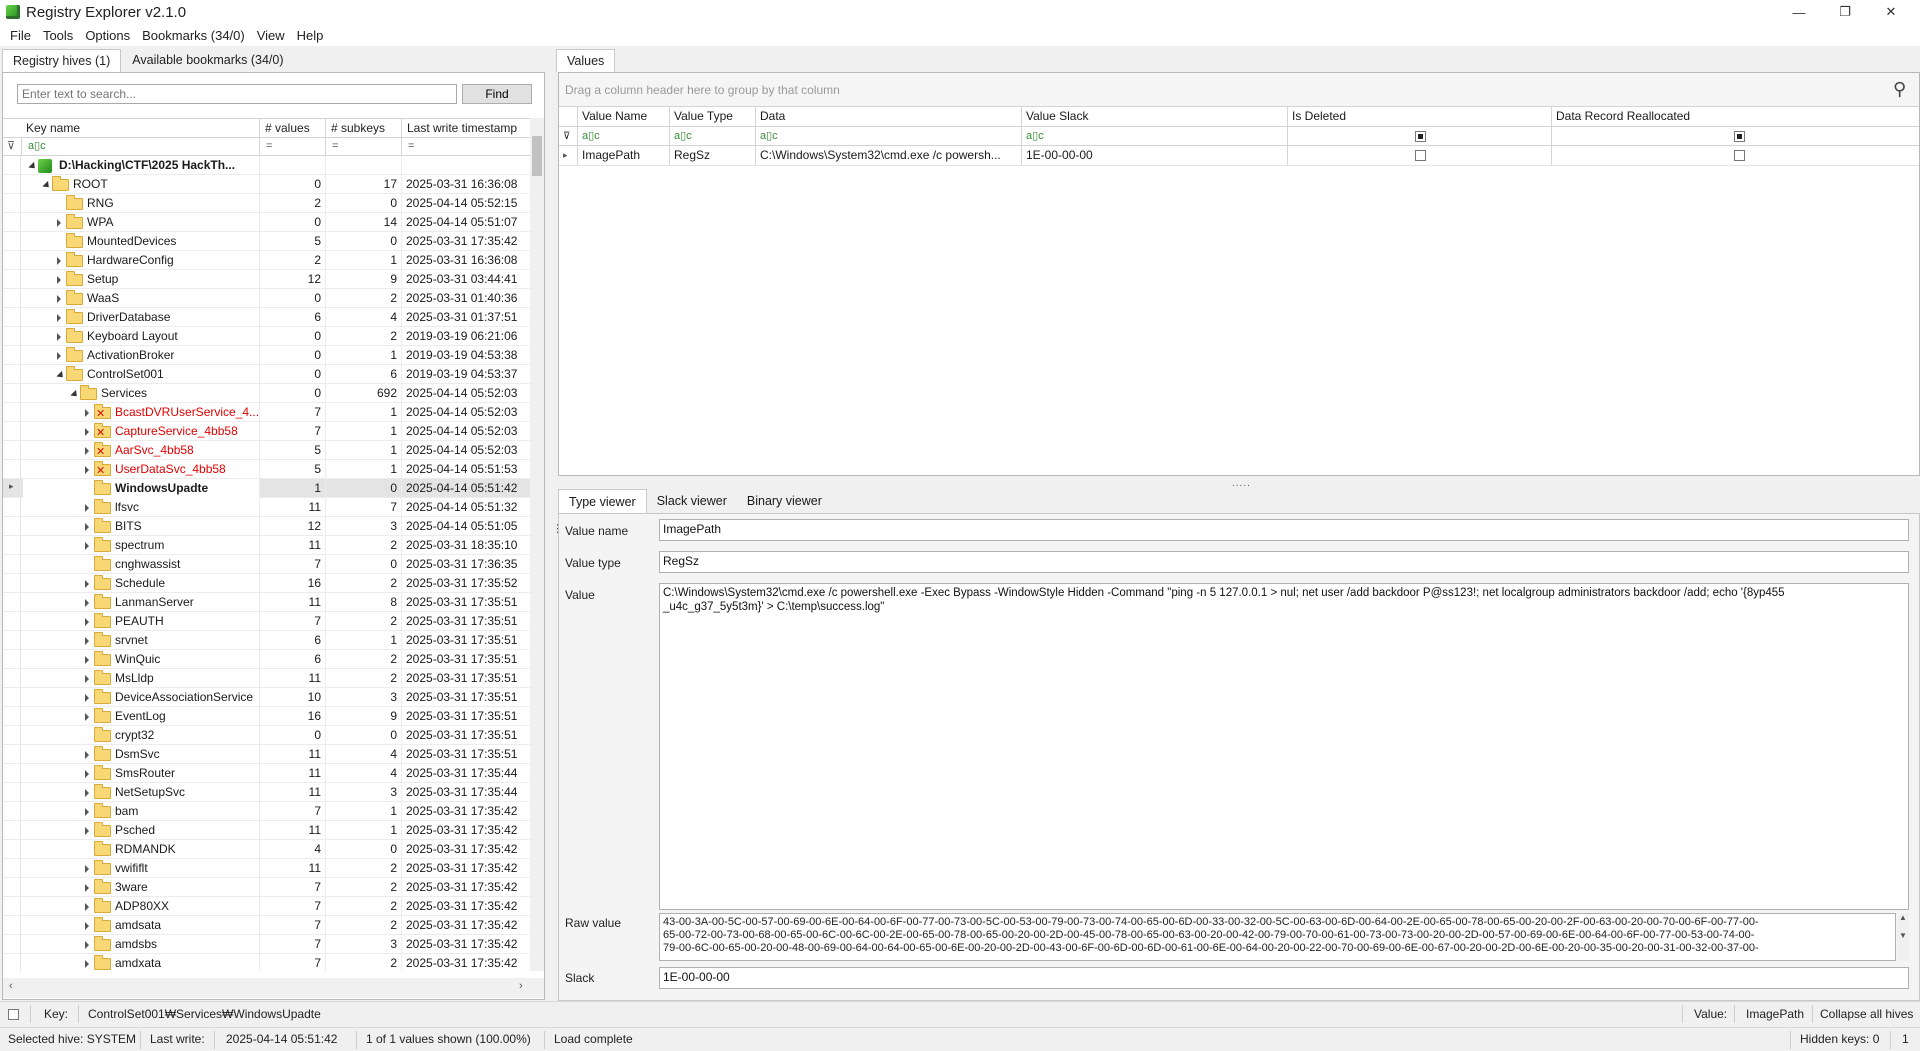 The height and width of the screenshot is (1051, 1920). I want to click on key-name-cell: amdsata, so click(141, 925).